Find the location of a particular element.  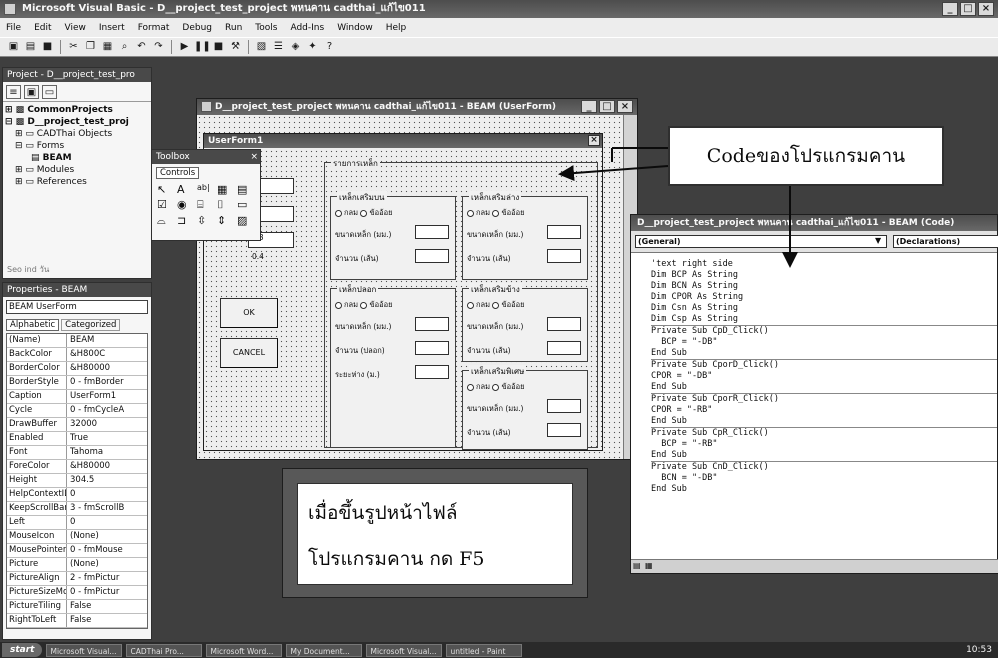

instruction-callout-frame: เมื่อขึ้นรูปหน้าไฟล์ โปรแกรมคาน กด F5 is located at coordinates (435, 533).